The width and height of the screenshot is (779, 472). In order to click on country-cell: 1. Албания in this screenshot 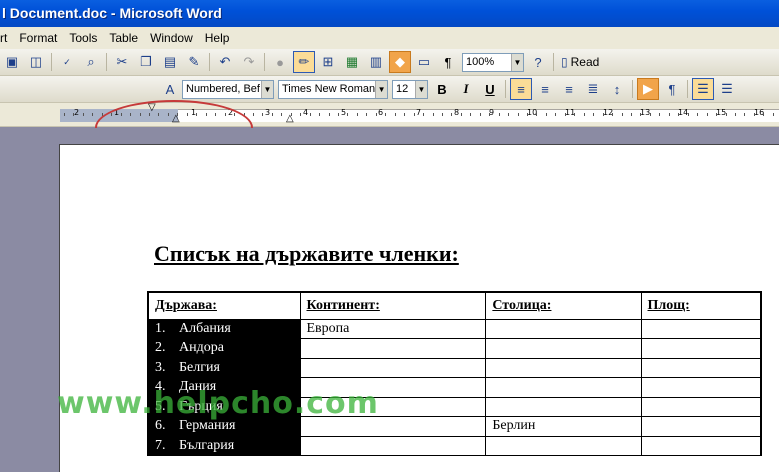, I will do `click(224, 328)`.